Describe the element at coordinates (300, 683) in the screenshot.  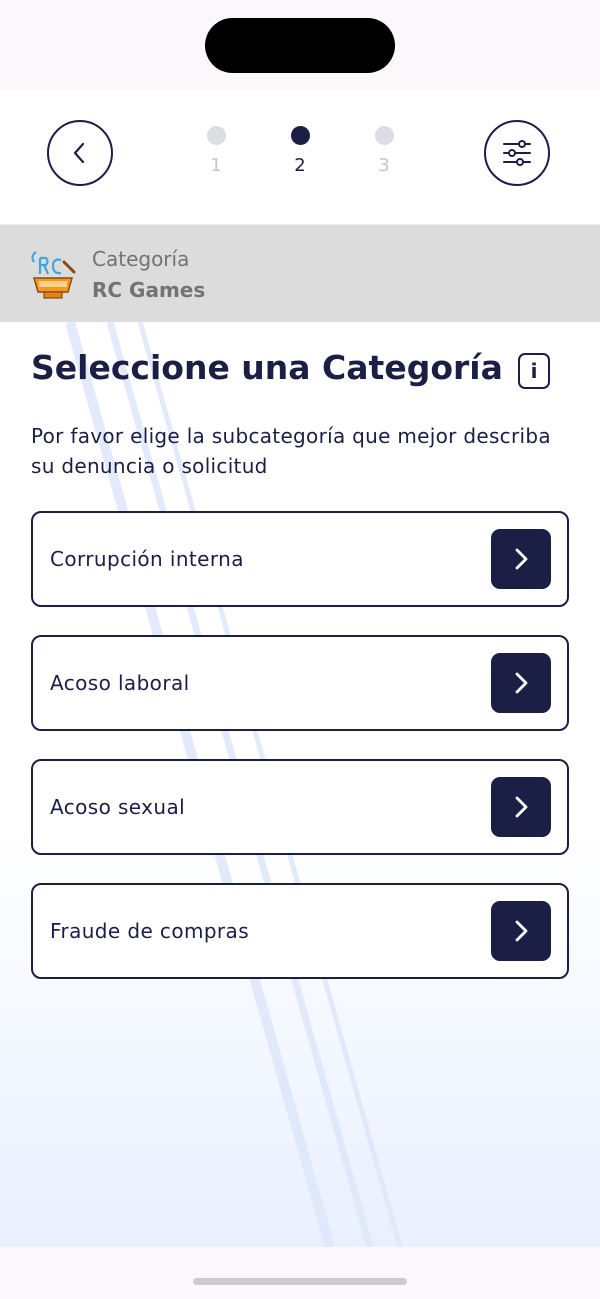
I see `subcategory-option: Acoso laboral` at that location.